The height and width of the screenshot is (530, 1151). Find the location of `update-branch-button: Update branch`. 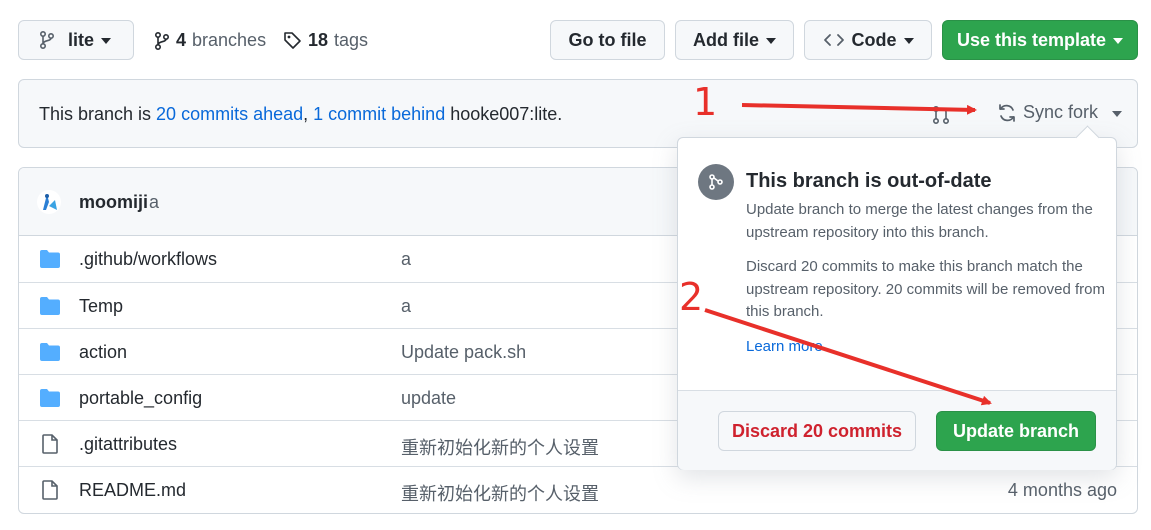

update-branch-button: Update branch is located at coordinates (1016, 431).